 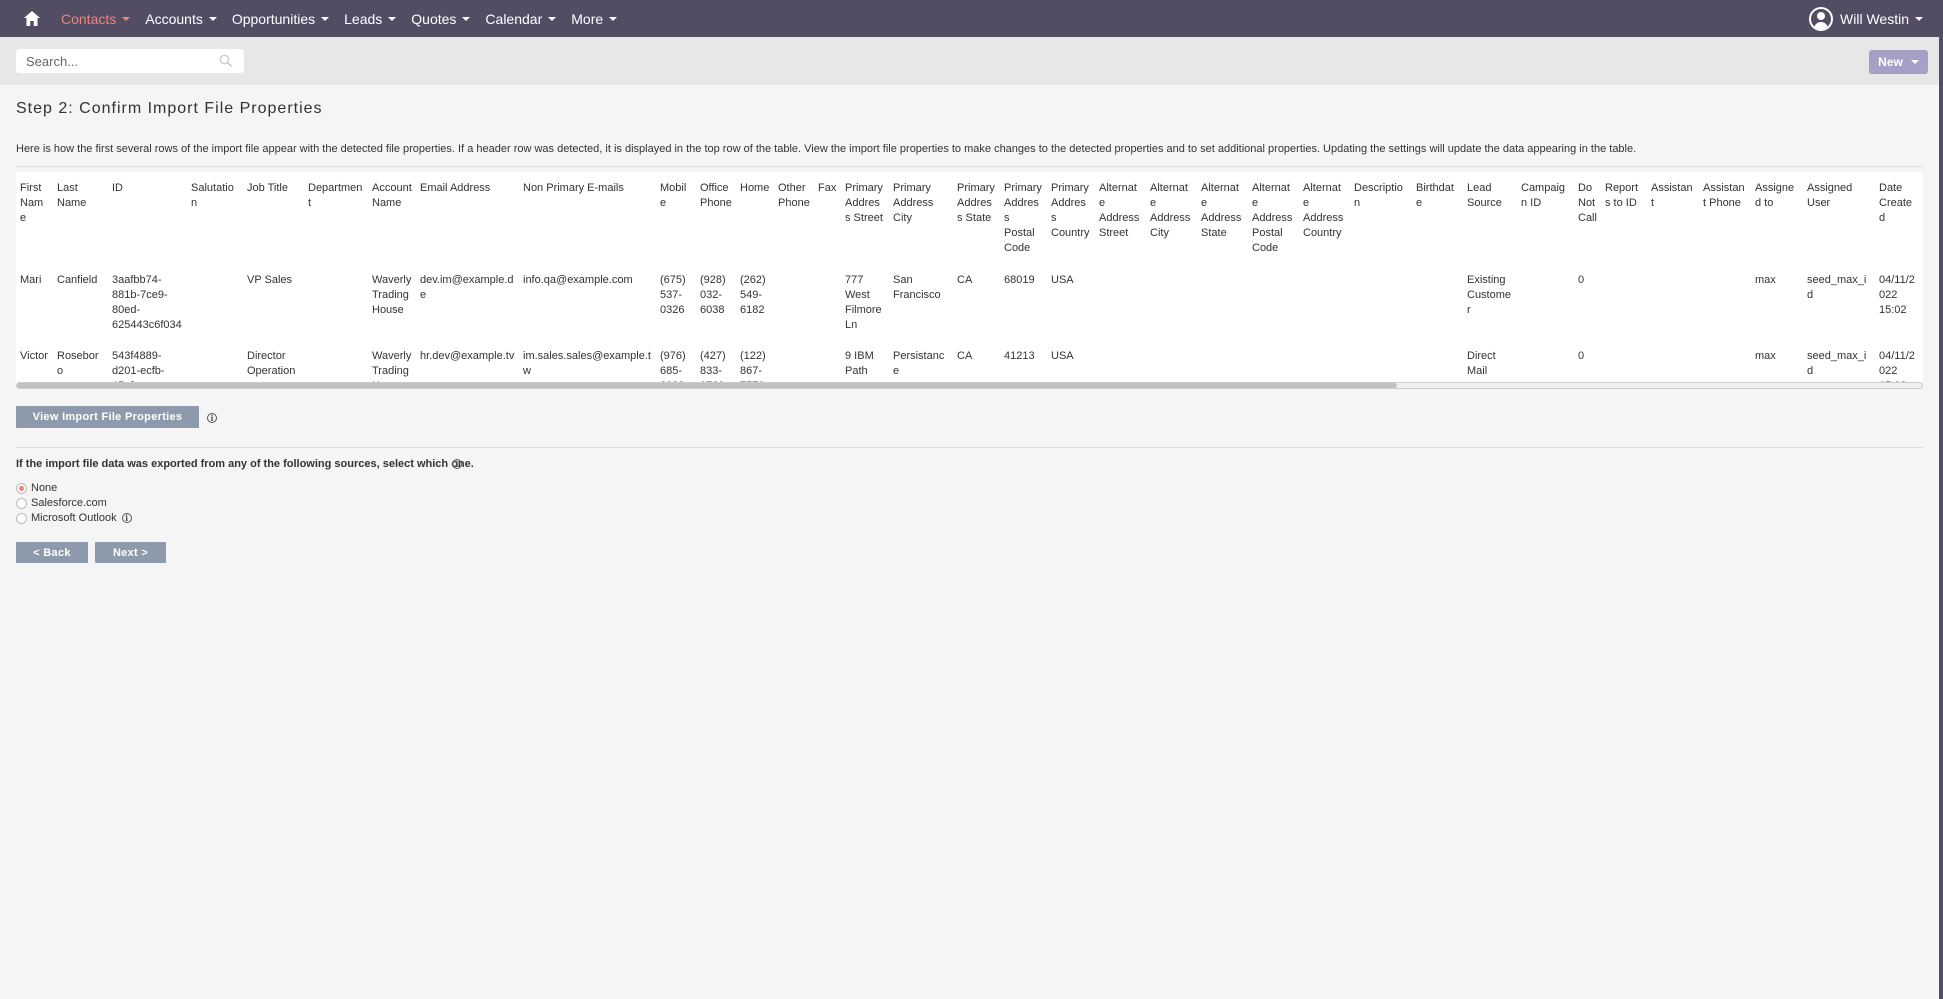 I want to click on radio-outlook, so click(x=21, y=518).